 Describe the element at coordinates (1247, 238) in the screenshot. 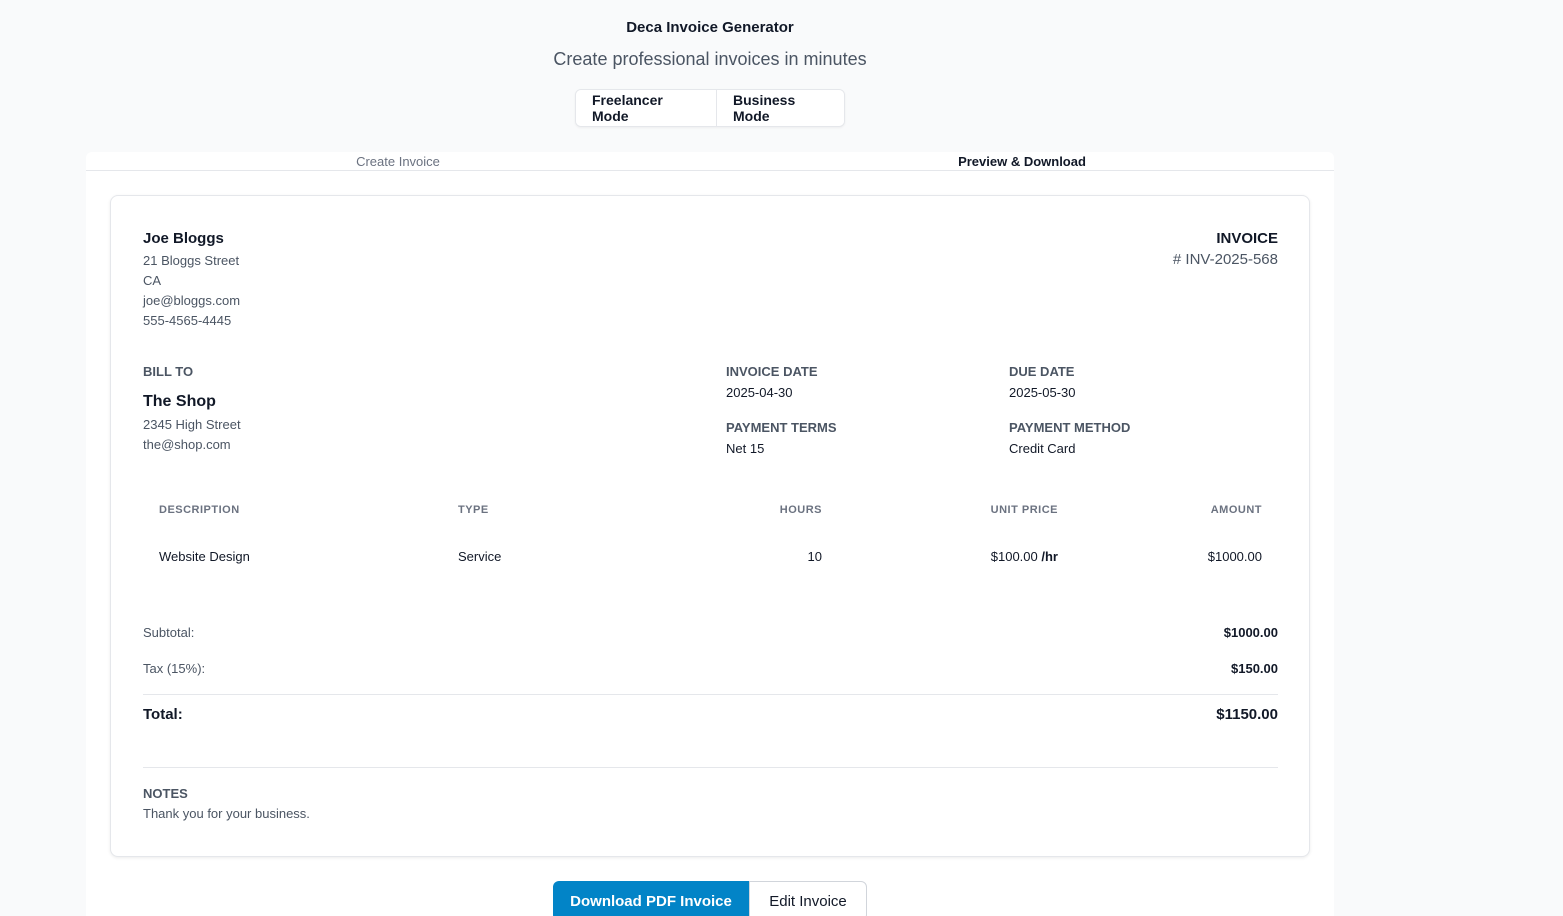

I see `invoice-heading: INVOICE` at that location.